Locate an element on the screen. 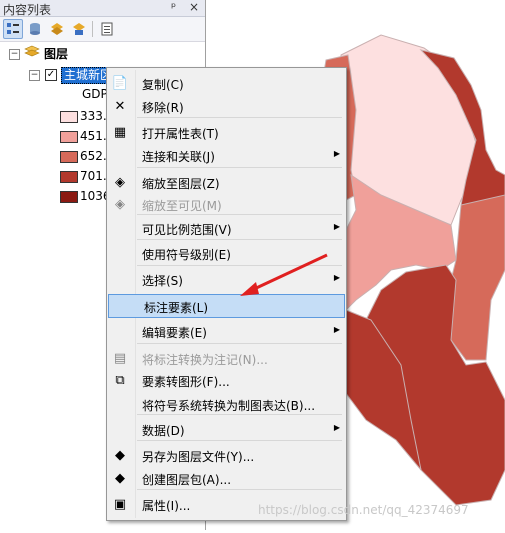 The width and height of the screenshot is (505, 533). watermark: https://blog.csdn.net/qq_42374697 is located at coordinates (363, 510).